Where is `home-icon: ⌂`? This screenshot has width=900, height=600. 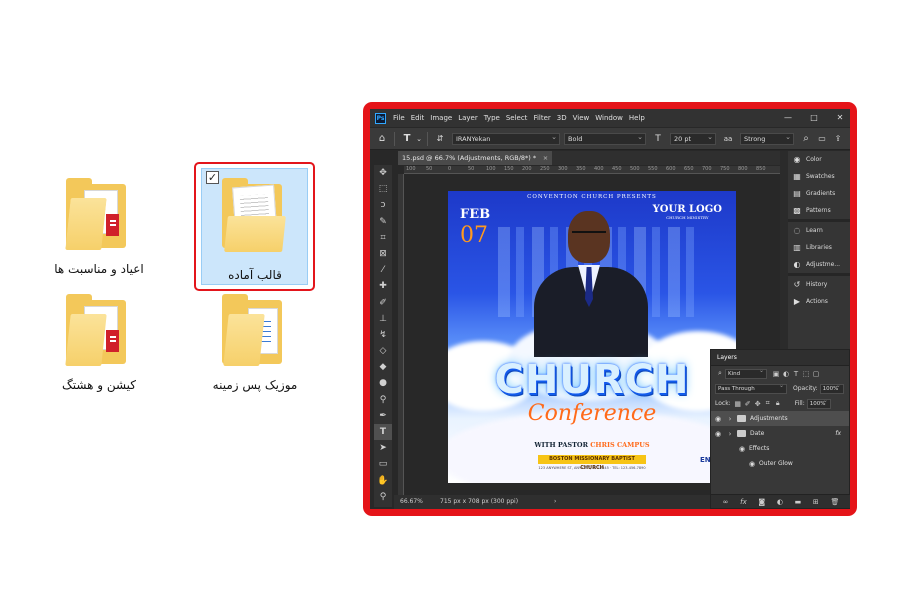
home-icon: ⌂ is located at coordinates (382, 138).